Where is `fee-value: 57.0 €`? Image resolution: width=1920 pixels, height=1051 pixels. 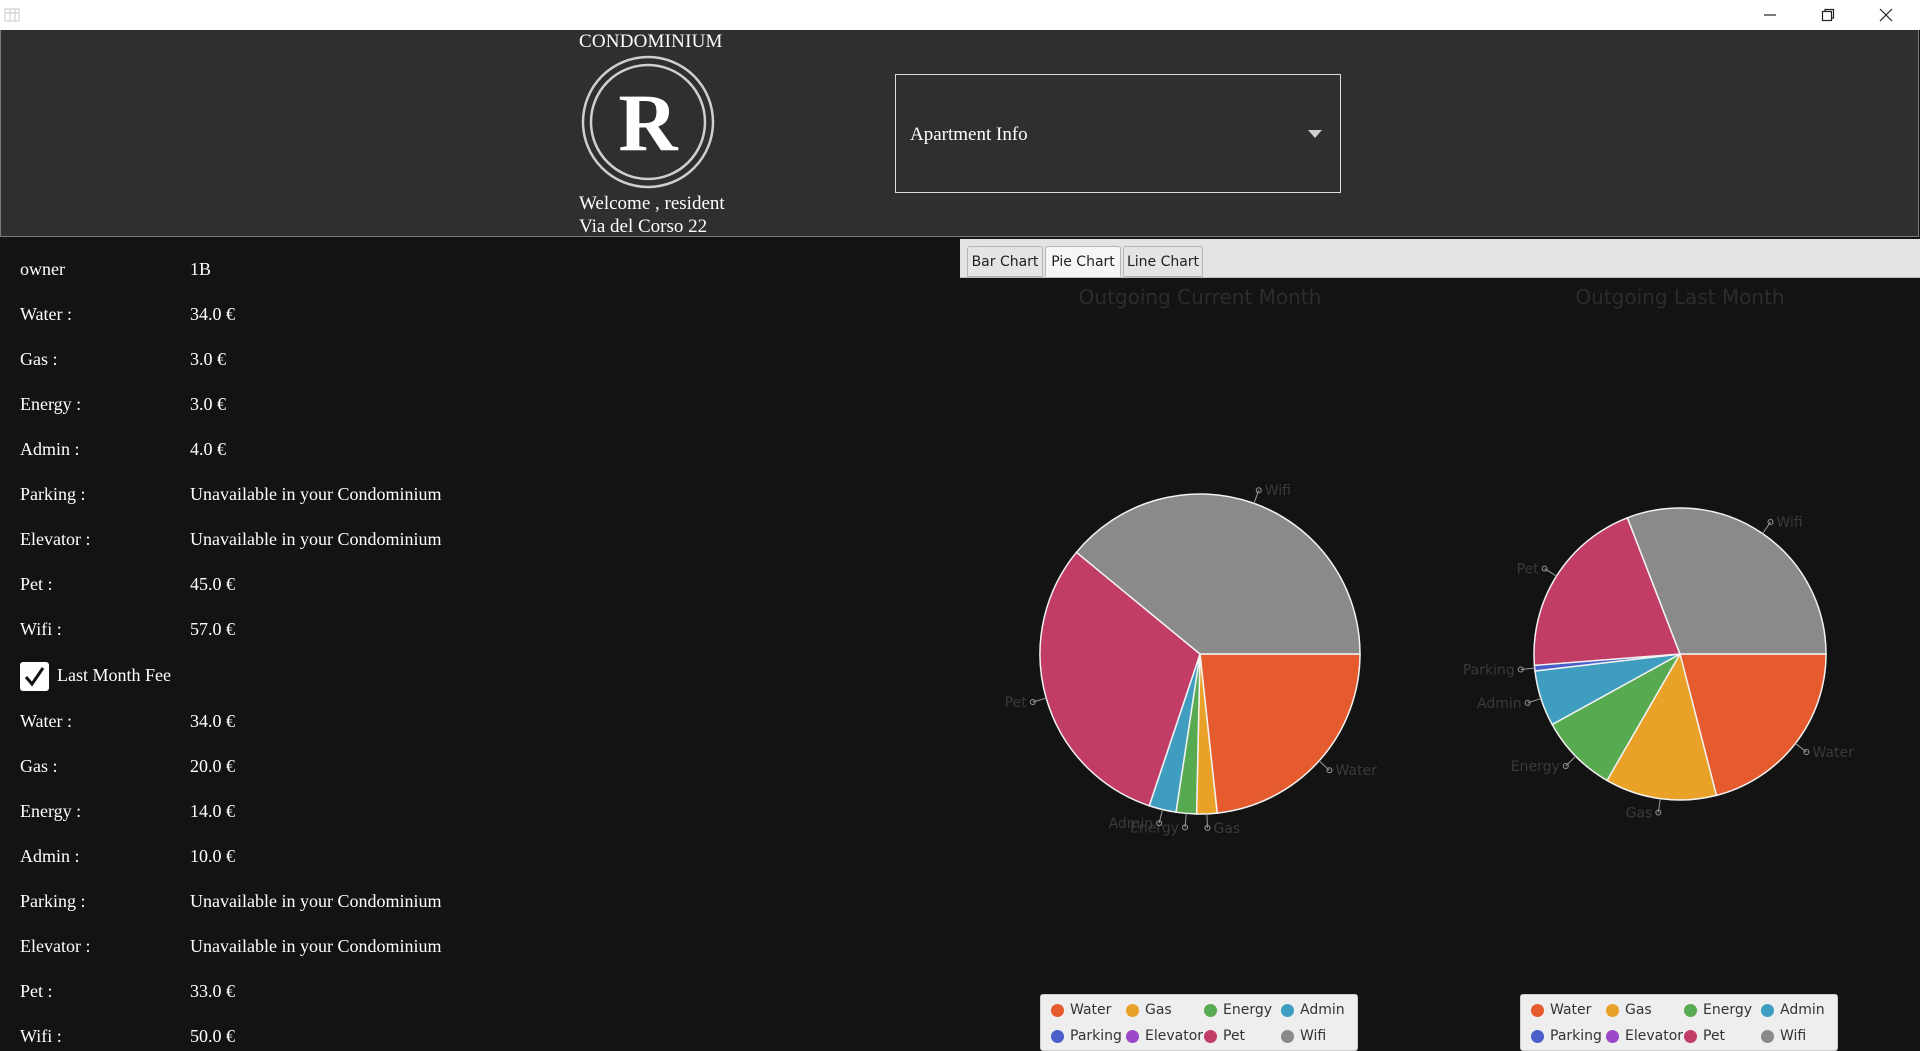 fee-value: 57.0 € is located at coordinates (212, 629).